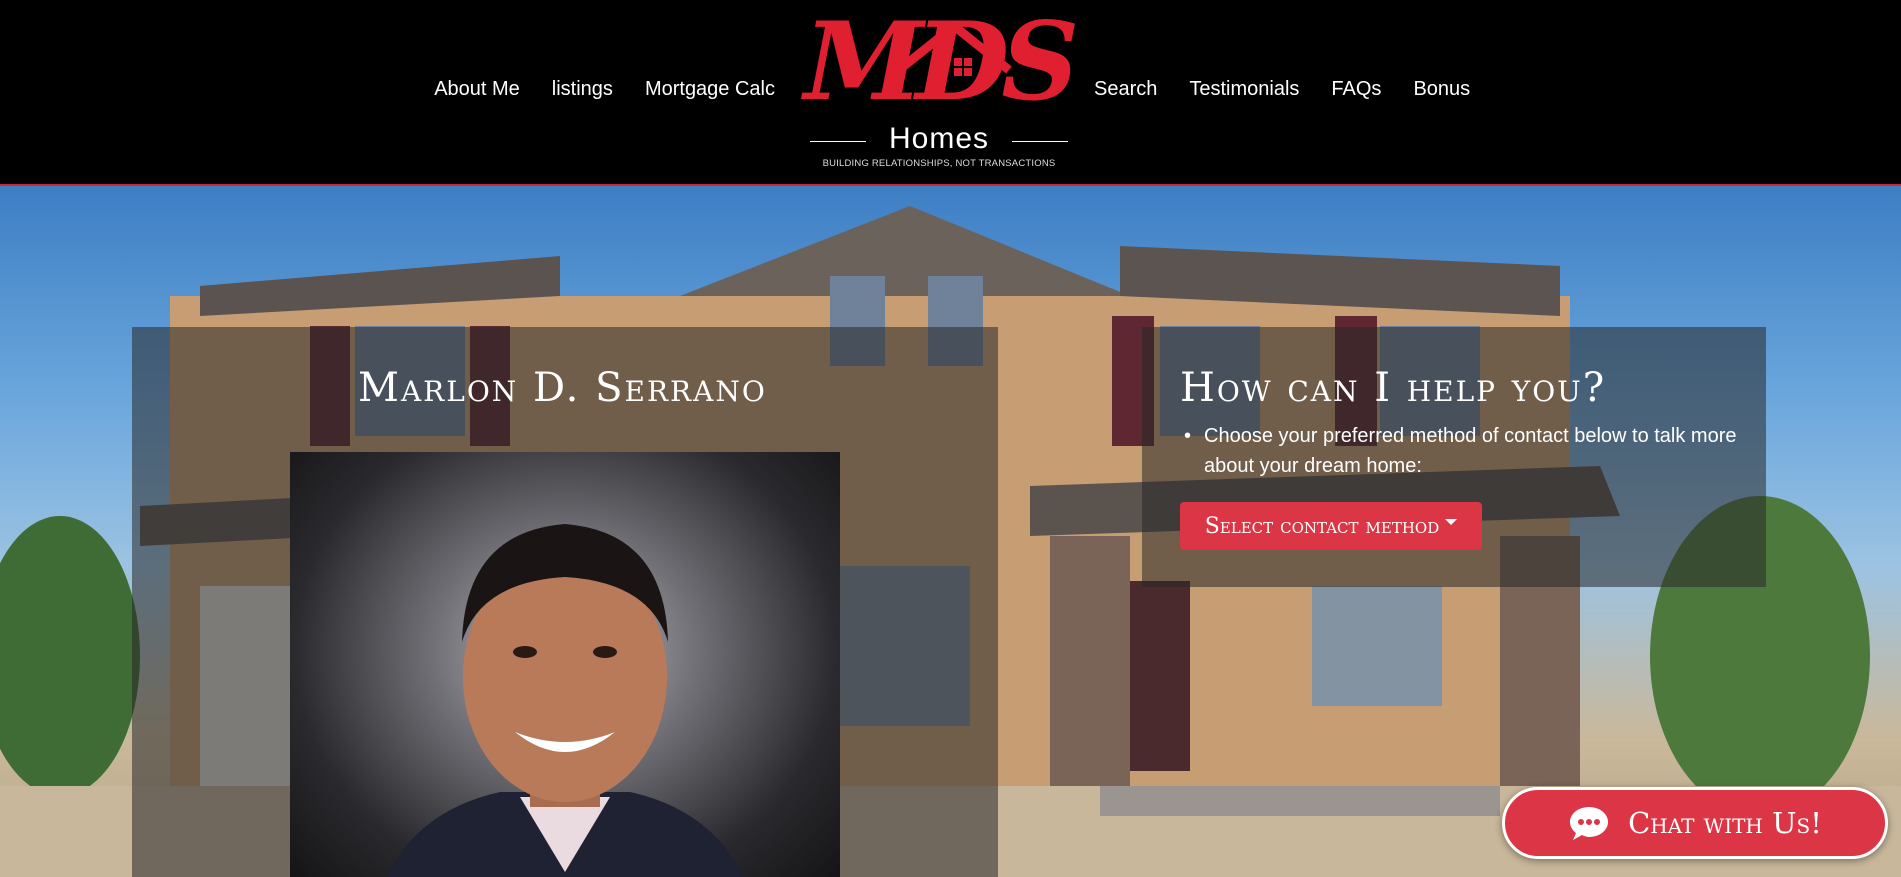 The width and height of the screenshot is (1901, 877). I want to click on nav-search: Search, so click(1125, 89).